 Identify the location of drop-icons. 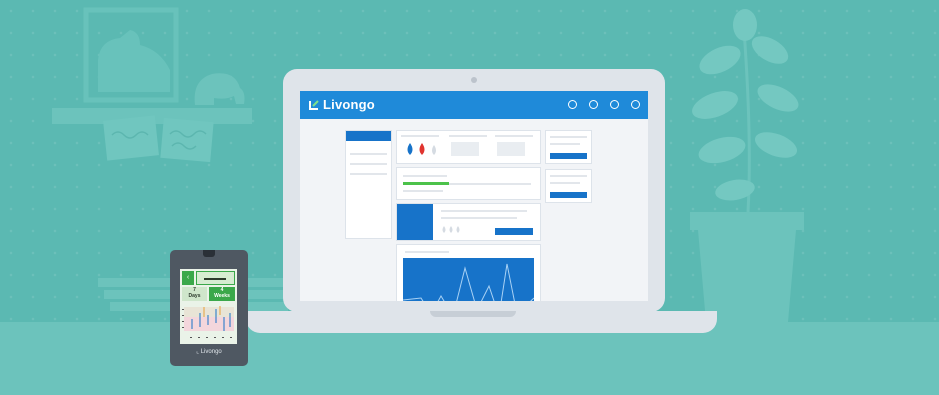
(451, 229).